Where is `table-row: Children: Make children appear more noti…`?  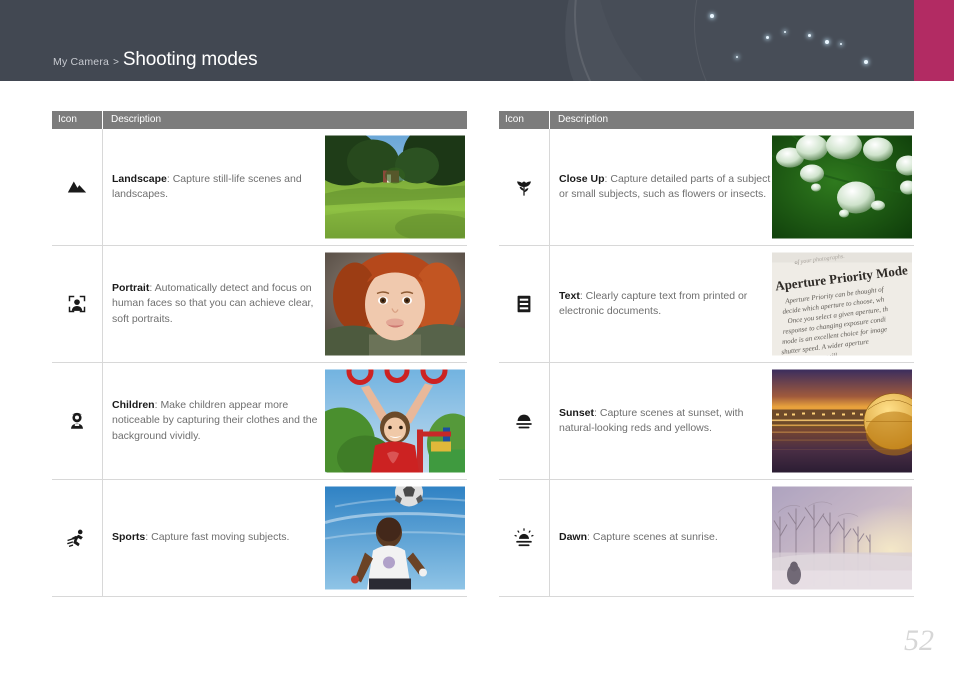 table-row: Children: Make children appear more noti… is located at coordinates (259, 421).